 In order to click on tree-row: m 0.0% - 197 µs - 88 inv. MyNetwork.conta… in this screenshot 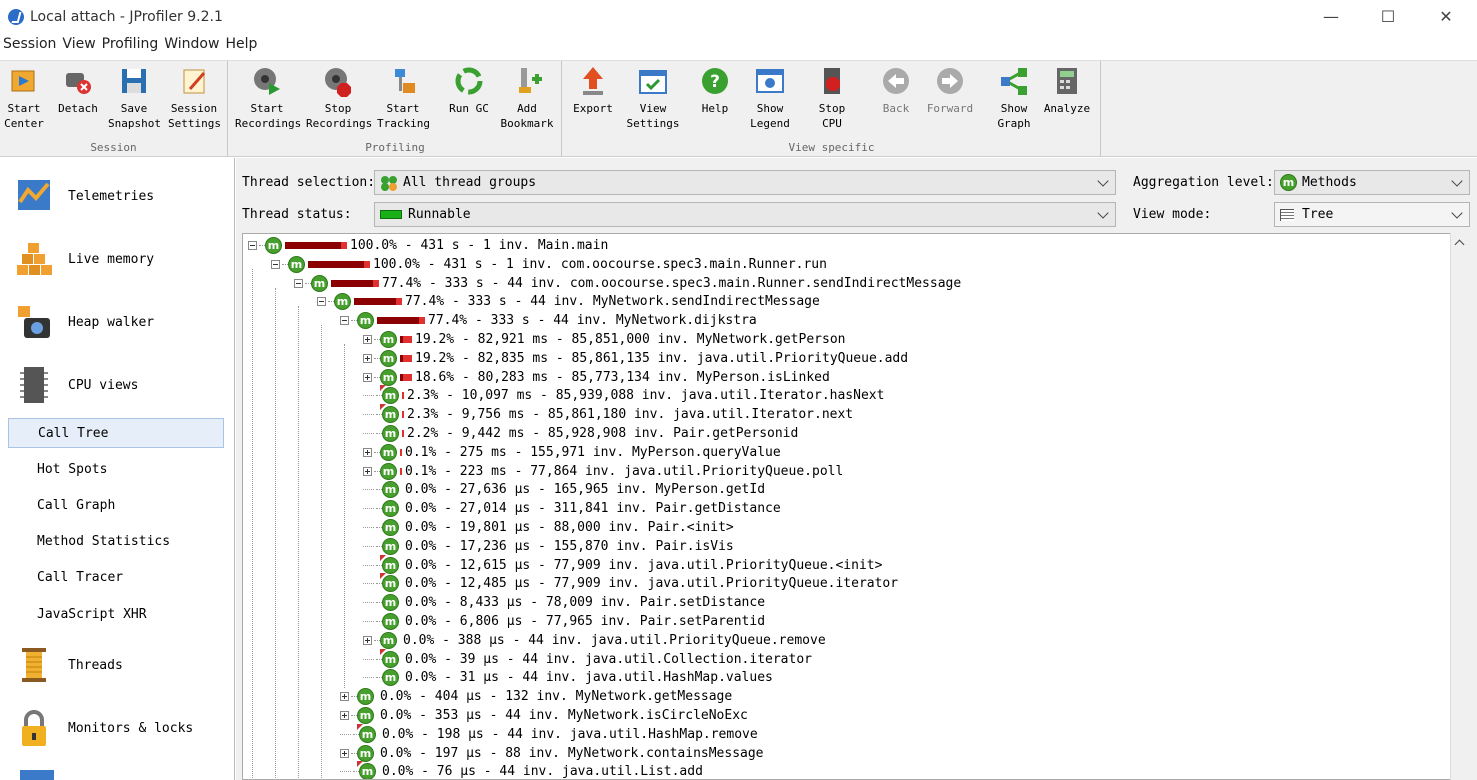, I will do `click(552, 753)`.